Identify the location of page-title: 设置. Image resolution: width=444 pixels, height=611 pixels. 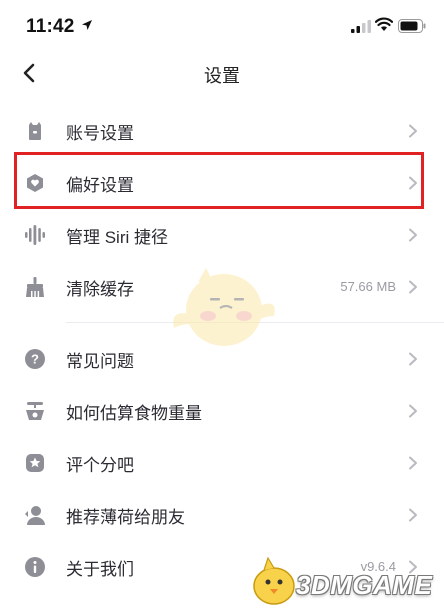
(222, 76).